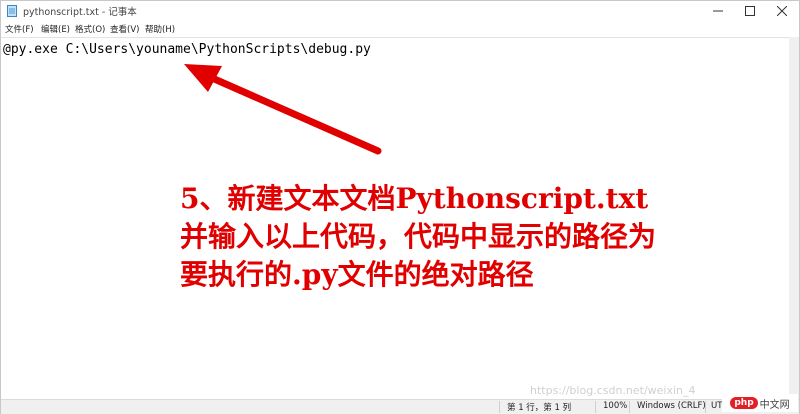 Image resolution: width=800 pixels, height=414 pixels. Describe the element at coordinates (418, 236) in the screenshot. I see `annotation-line: 并输入以上代码，代码中显示的路径为` at that location.